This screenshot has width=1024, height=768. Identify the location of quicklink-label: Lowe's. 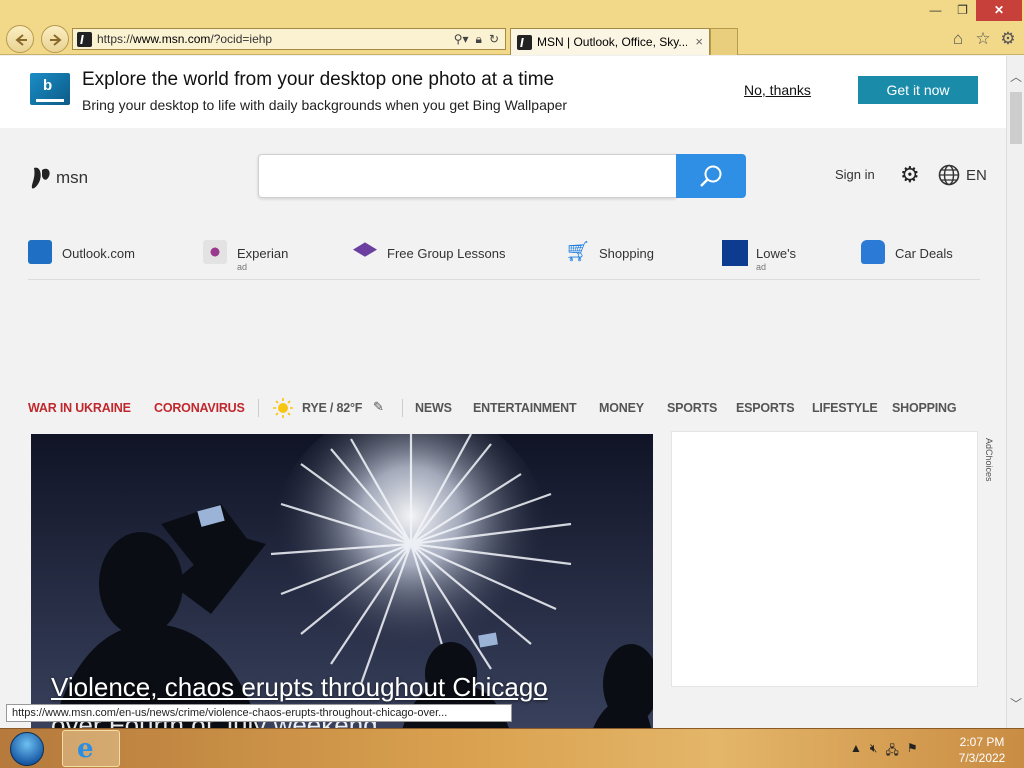
(776, 253).